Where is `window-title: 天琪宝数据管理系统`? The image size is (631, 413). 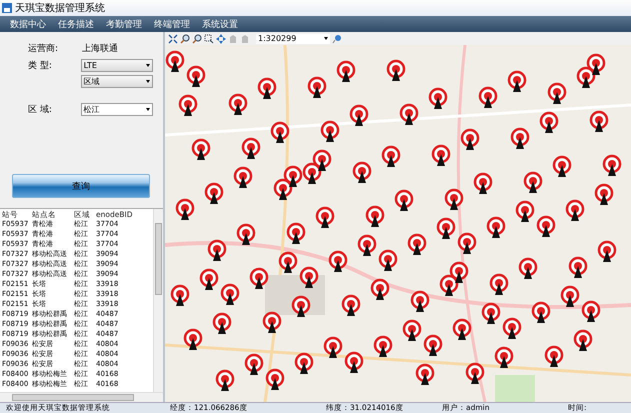 window-title: 天琪宝数据管理系统 is located at coordinates (60, 8).